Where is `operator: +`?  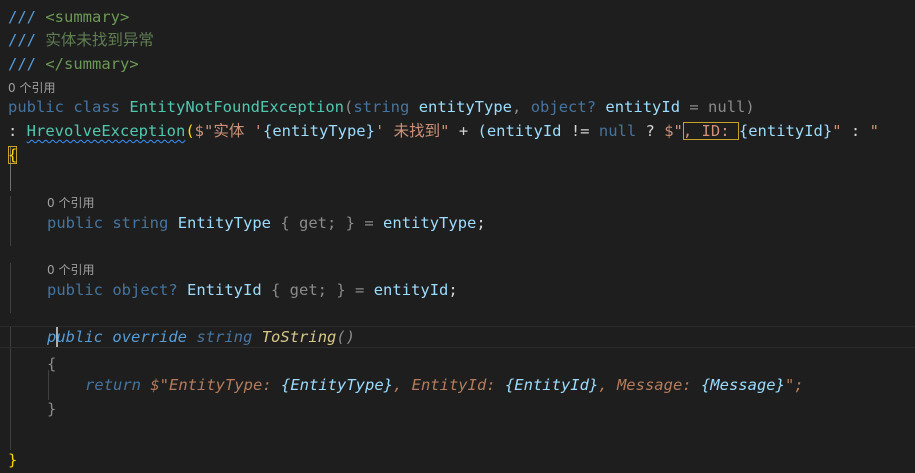
operator: + is located at coordinates (463, 131).